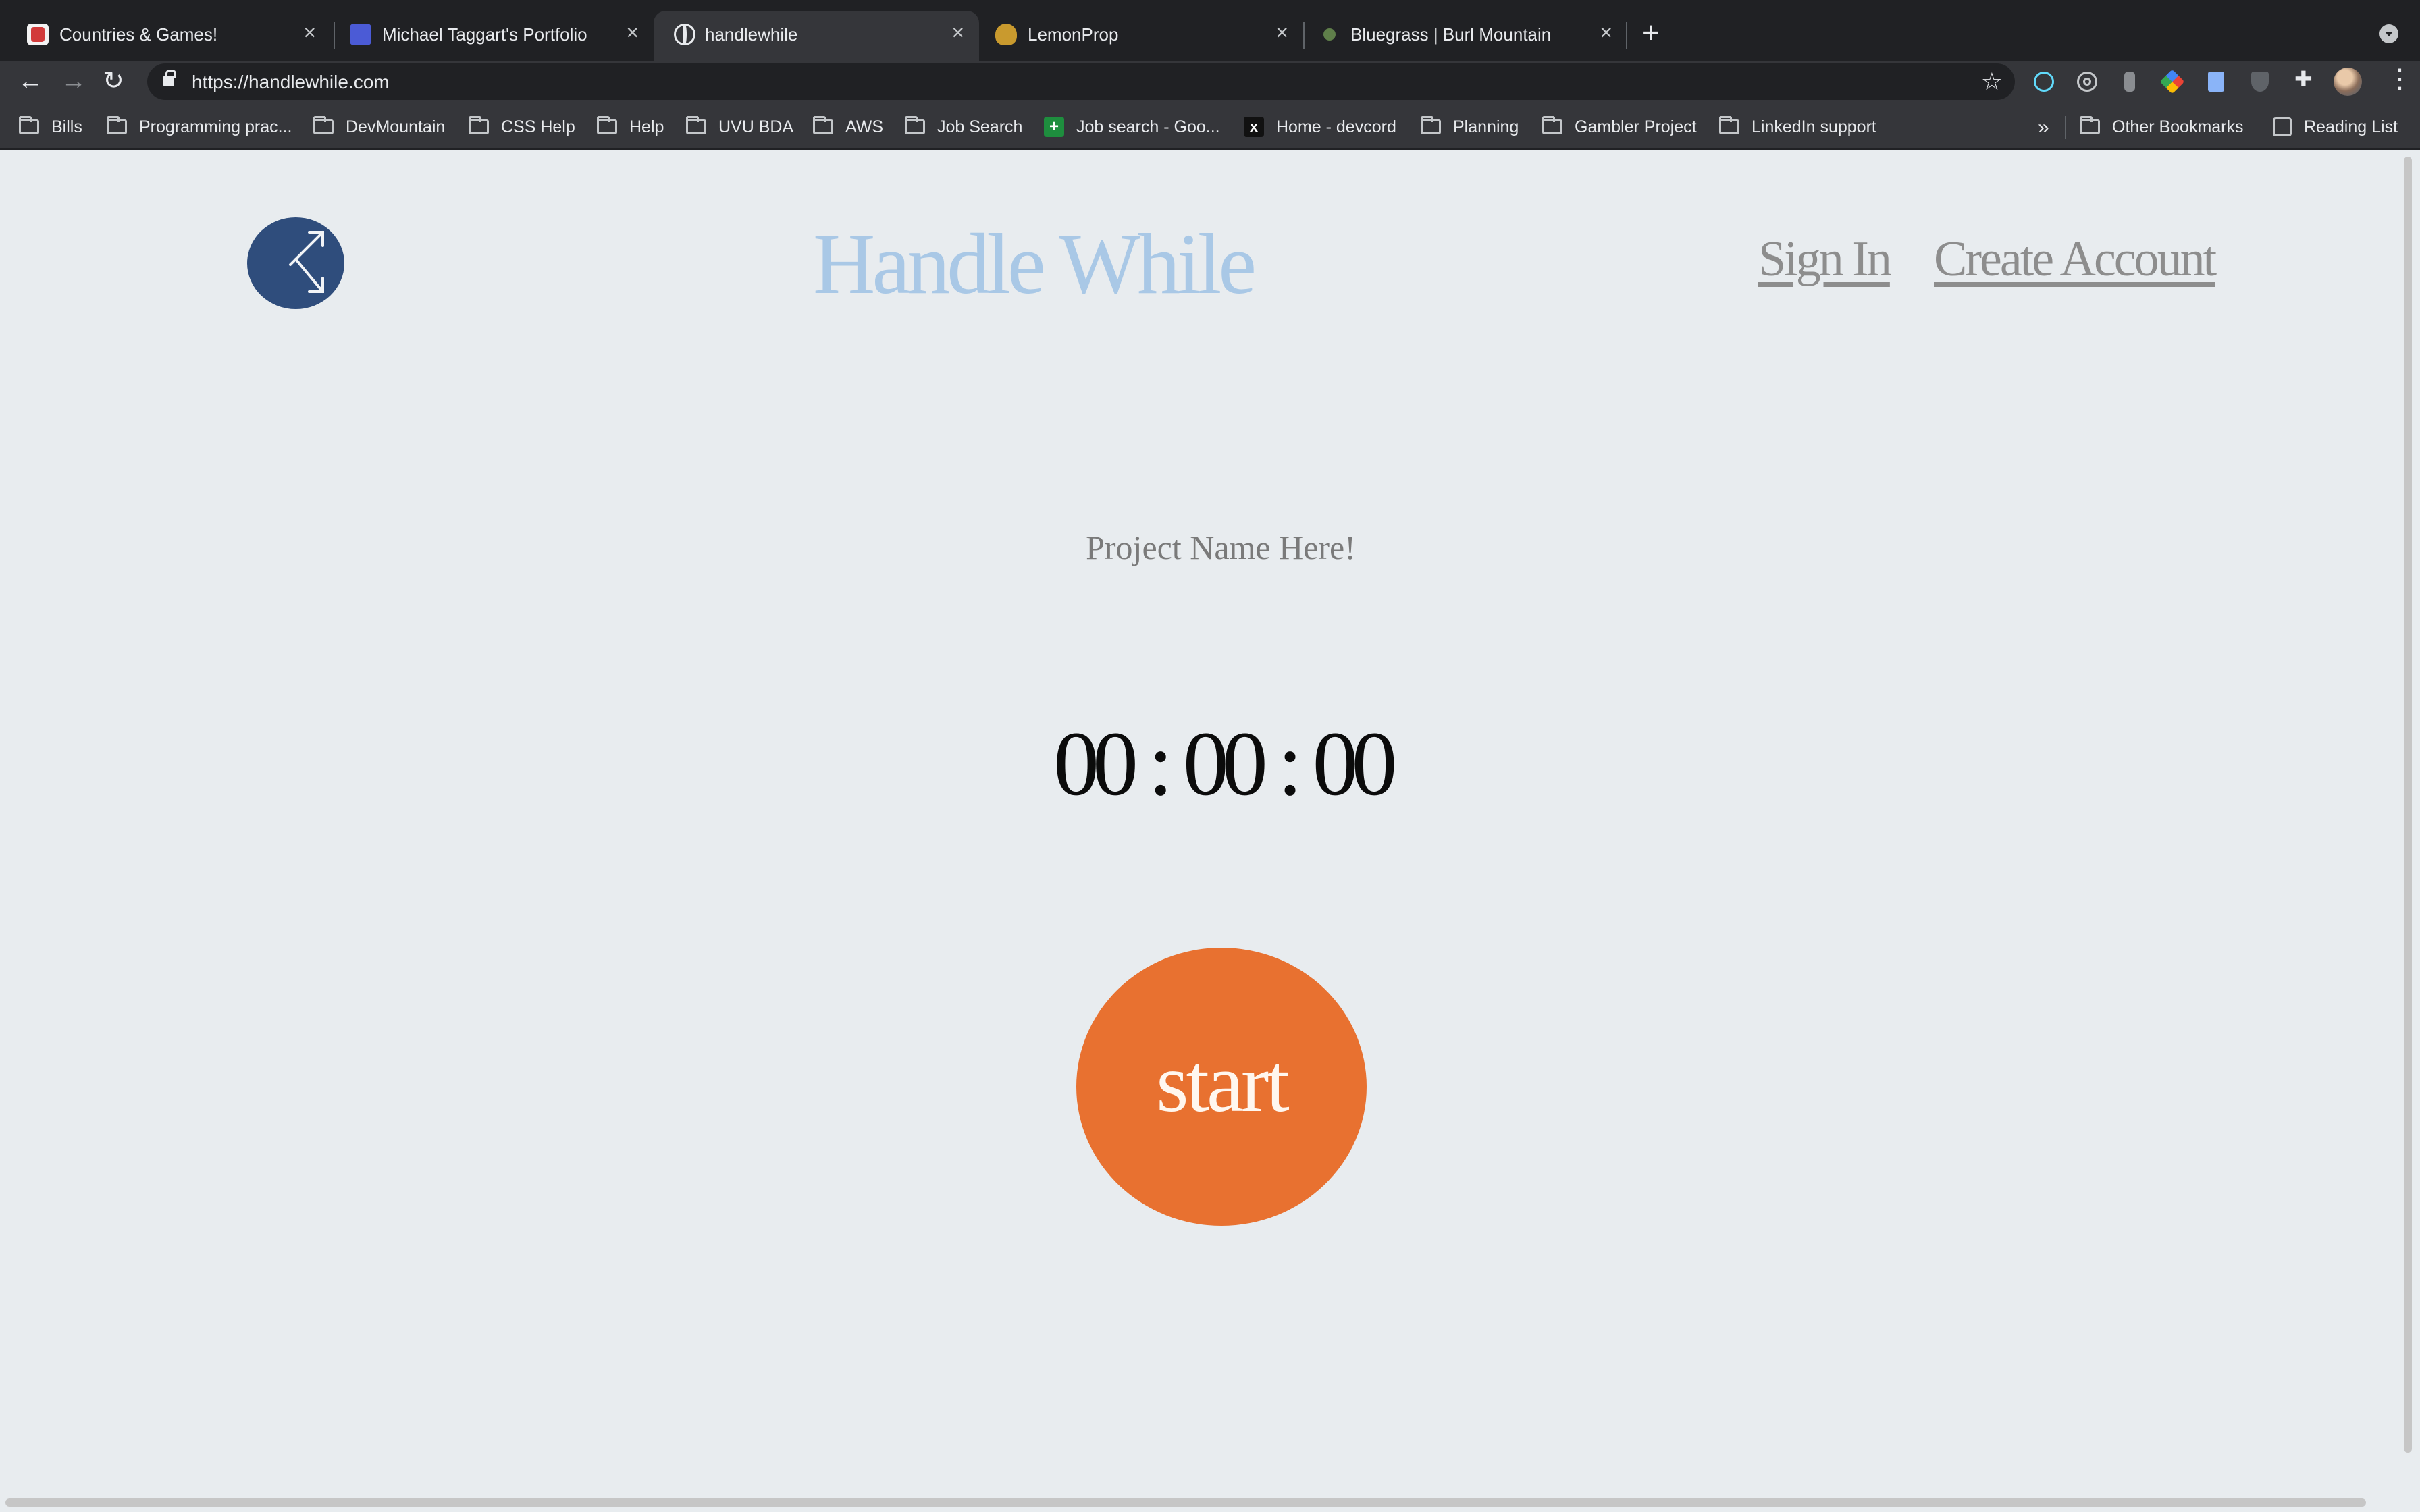 The image size is (2420, 1512). I want to click on bookmark-label: AWS, so click(864, 126).